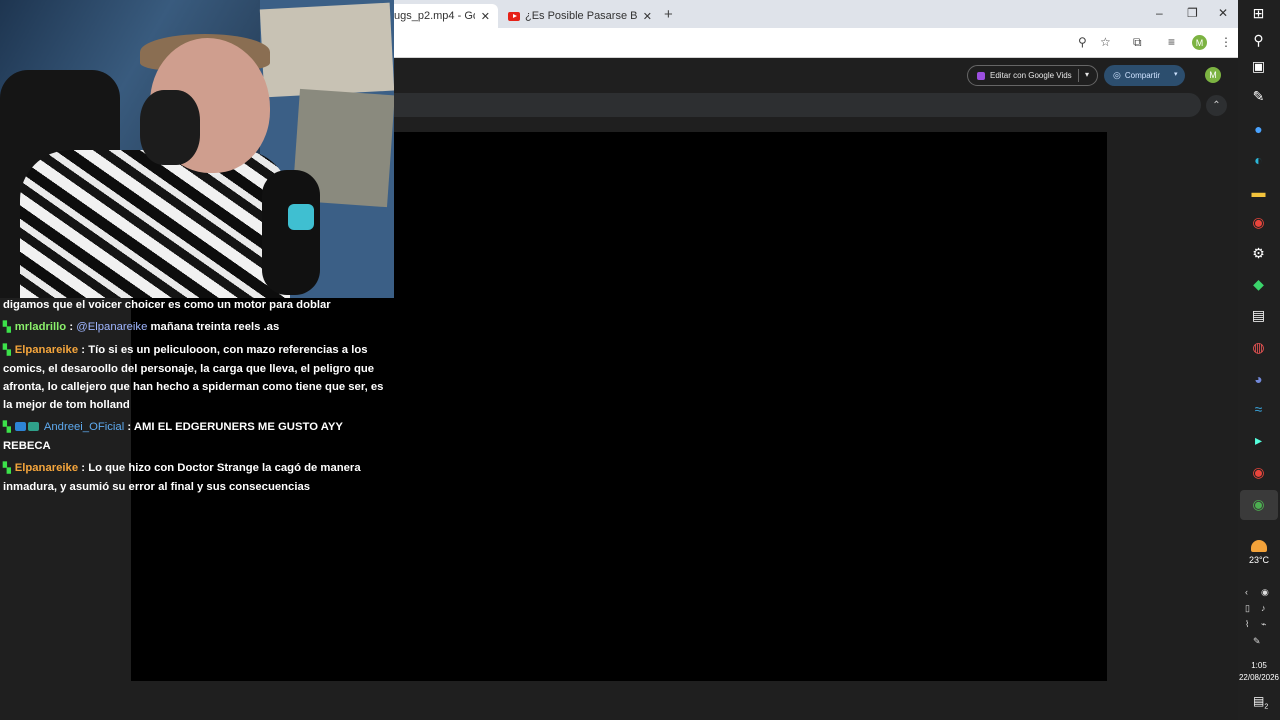  What do you see at coordinates (20, 426) in the screenshot?
I see `sub-badge-icon` at bounding box center [20, 426].